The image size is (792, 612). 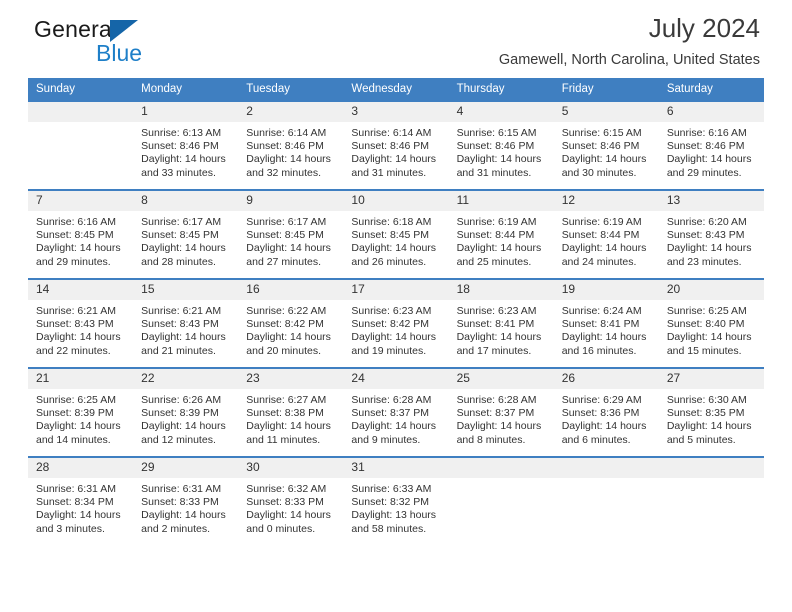 I want to click on day-number: 31, so click(x=396, y=468).